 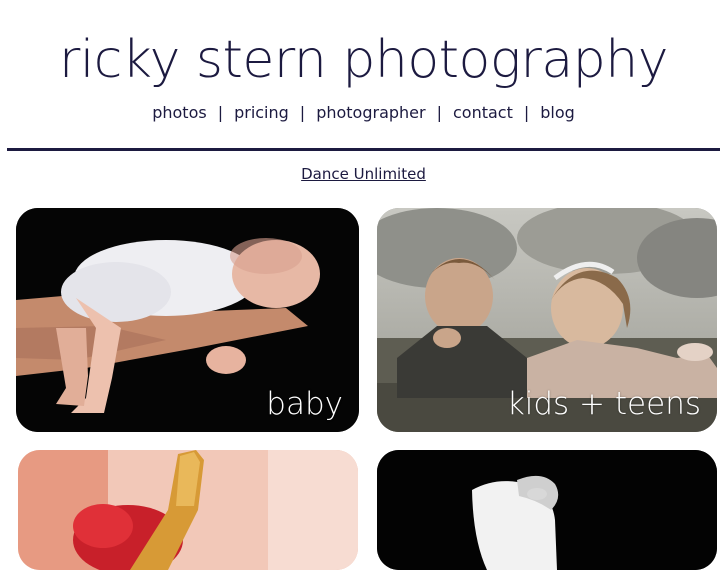 I want to click on main-nav: photos | pricing | photographer | contact | blog, so click(x=363, y=113).